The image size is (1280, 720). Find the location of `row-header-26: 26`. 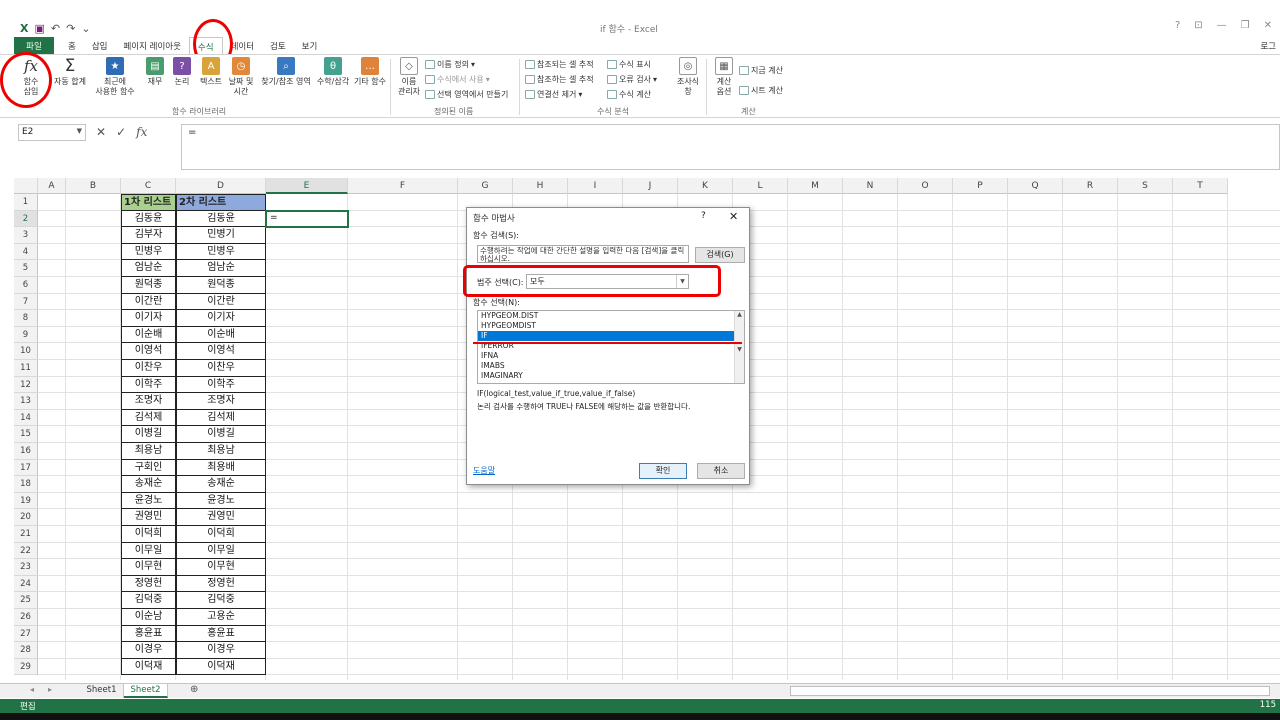

row-header-26: 26 is located at coordinates (26, 617).